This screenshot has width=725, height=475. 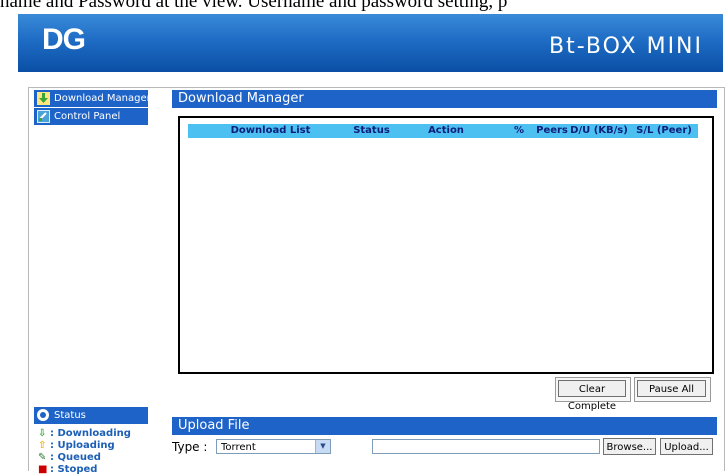 I want to click on column-sl-peer: S/L (Peer), so click(x=664, y=131).